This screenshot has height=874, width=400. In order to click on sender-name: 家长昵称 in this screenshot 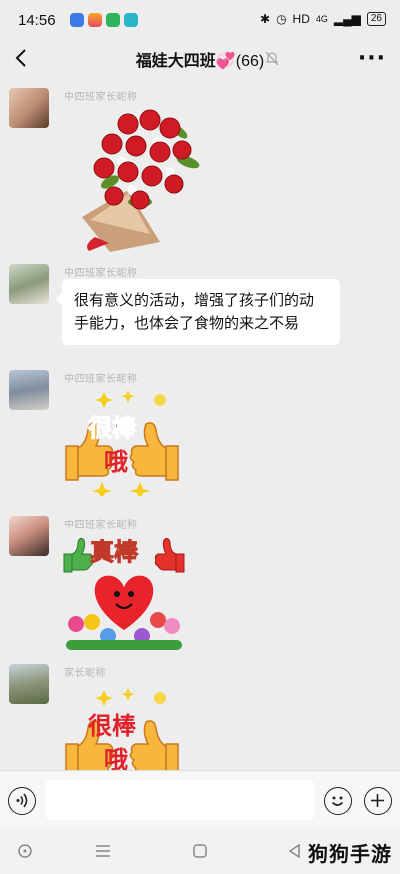, I will do `click(85, 673)`.